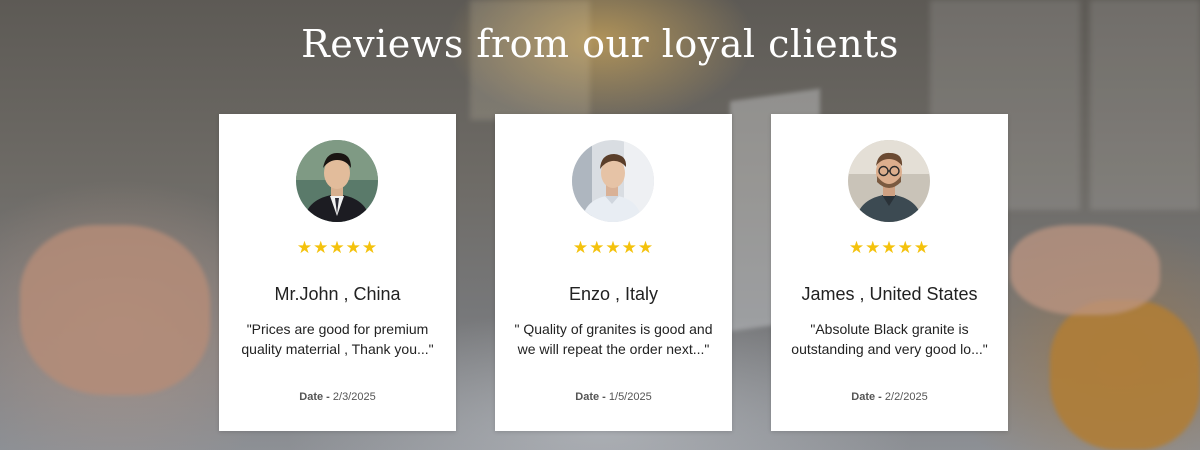 Image resolution: width=1200 pixels, height=450 pixels. What do you see at coordinates (1085, 270) in the screenshot?
I see `background-hand-right-skin` at bounding box center [1085, 270].